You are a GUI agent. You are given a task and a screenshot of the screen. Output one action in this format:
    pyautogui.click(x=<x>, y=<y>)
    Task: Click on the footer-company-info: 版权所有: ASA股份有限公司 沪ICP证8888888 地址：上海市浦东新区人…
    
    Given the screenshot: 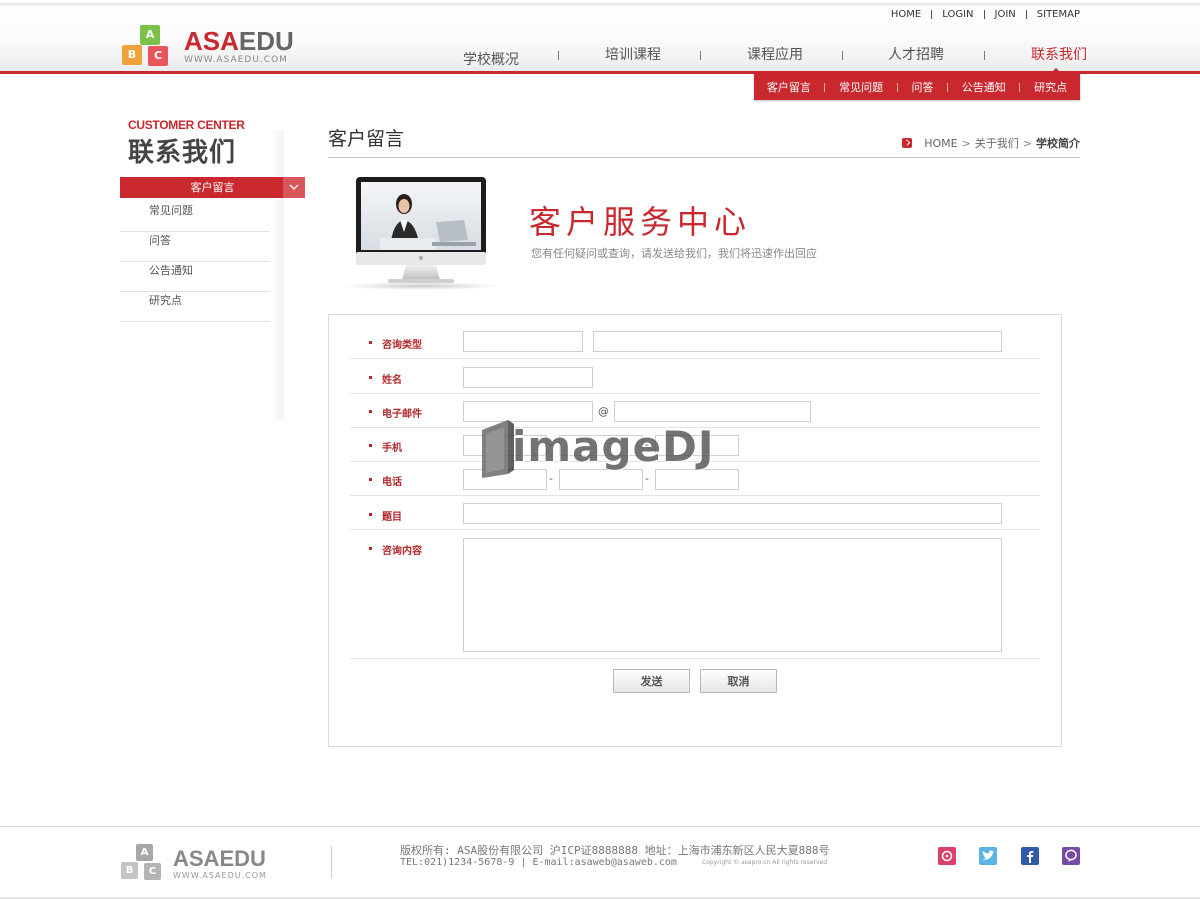 What is the action you would take?
    pyautogui.click(x=615, y=850)
    